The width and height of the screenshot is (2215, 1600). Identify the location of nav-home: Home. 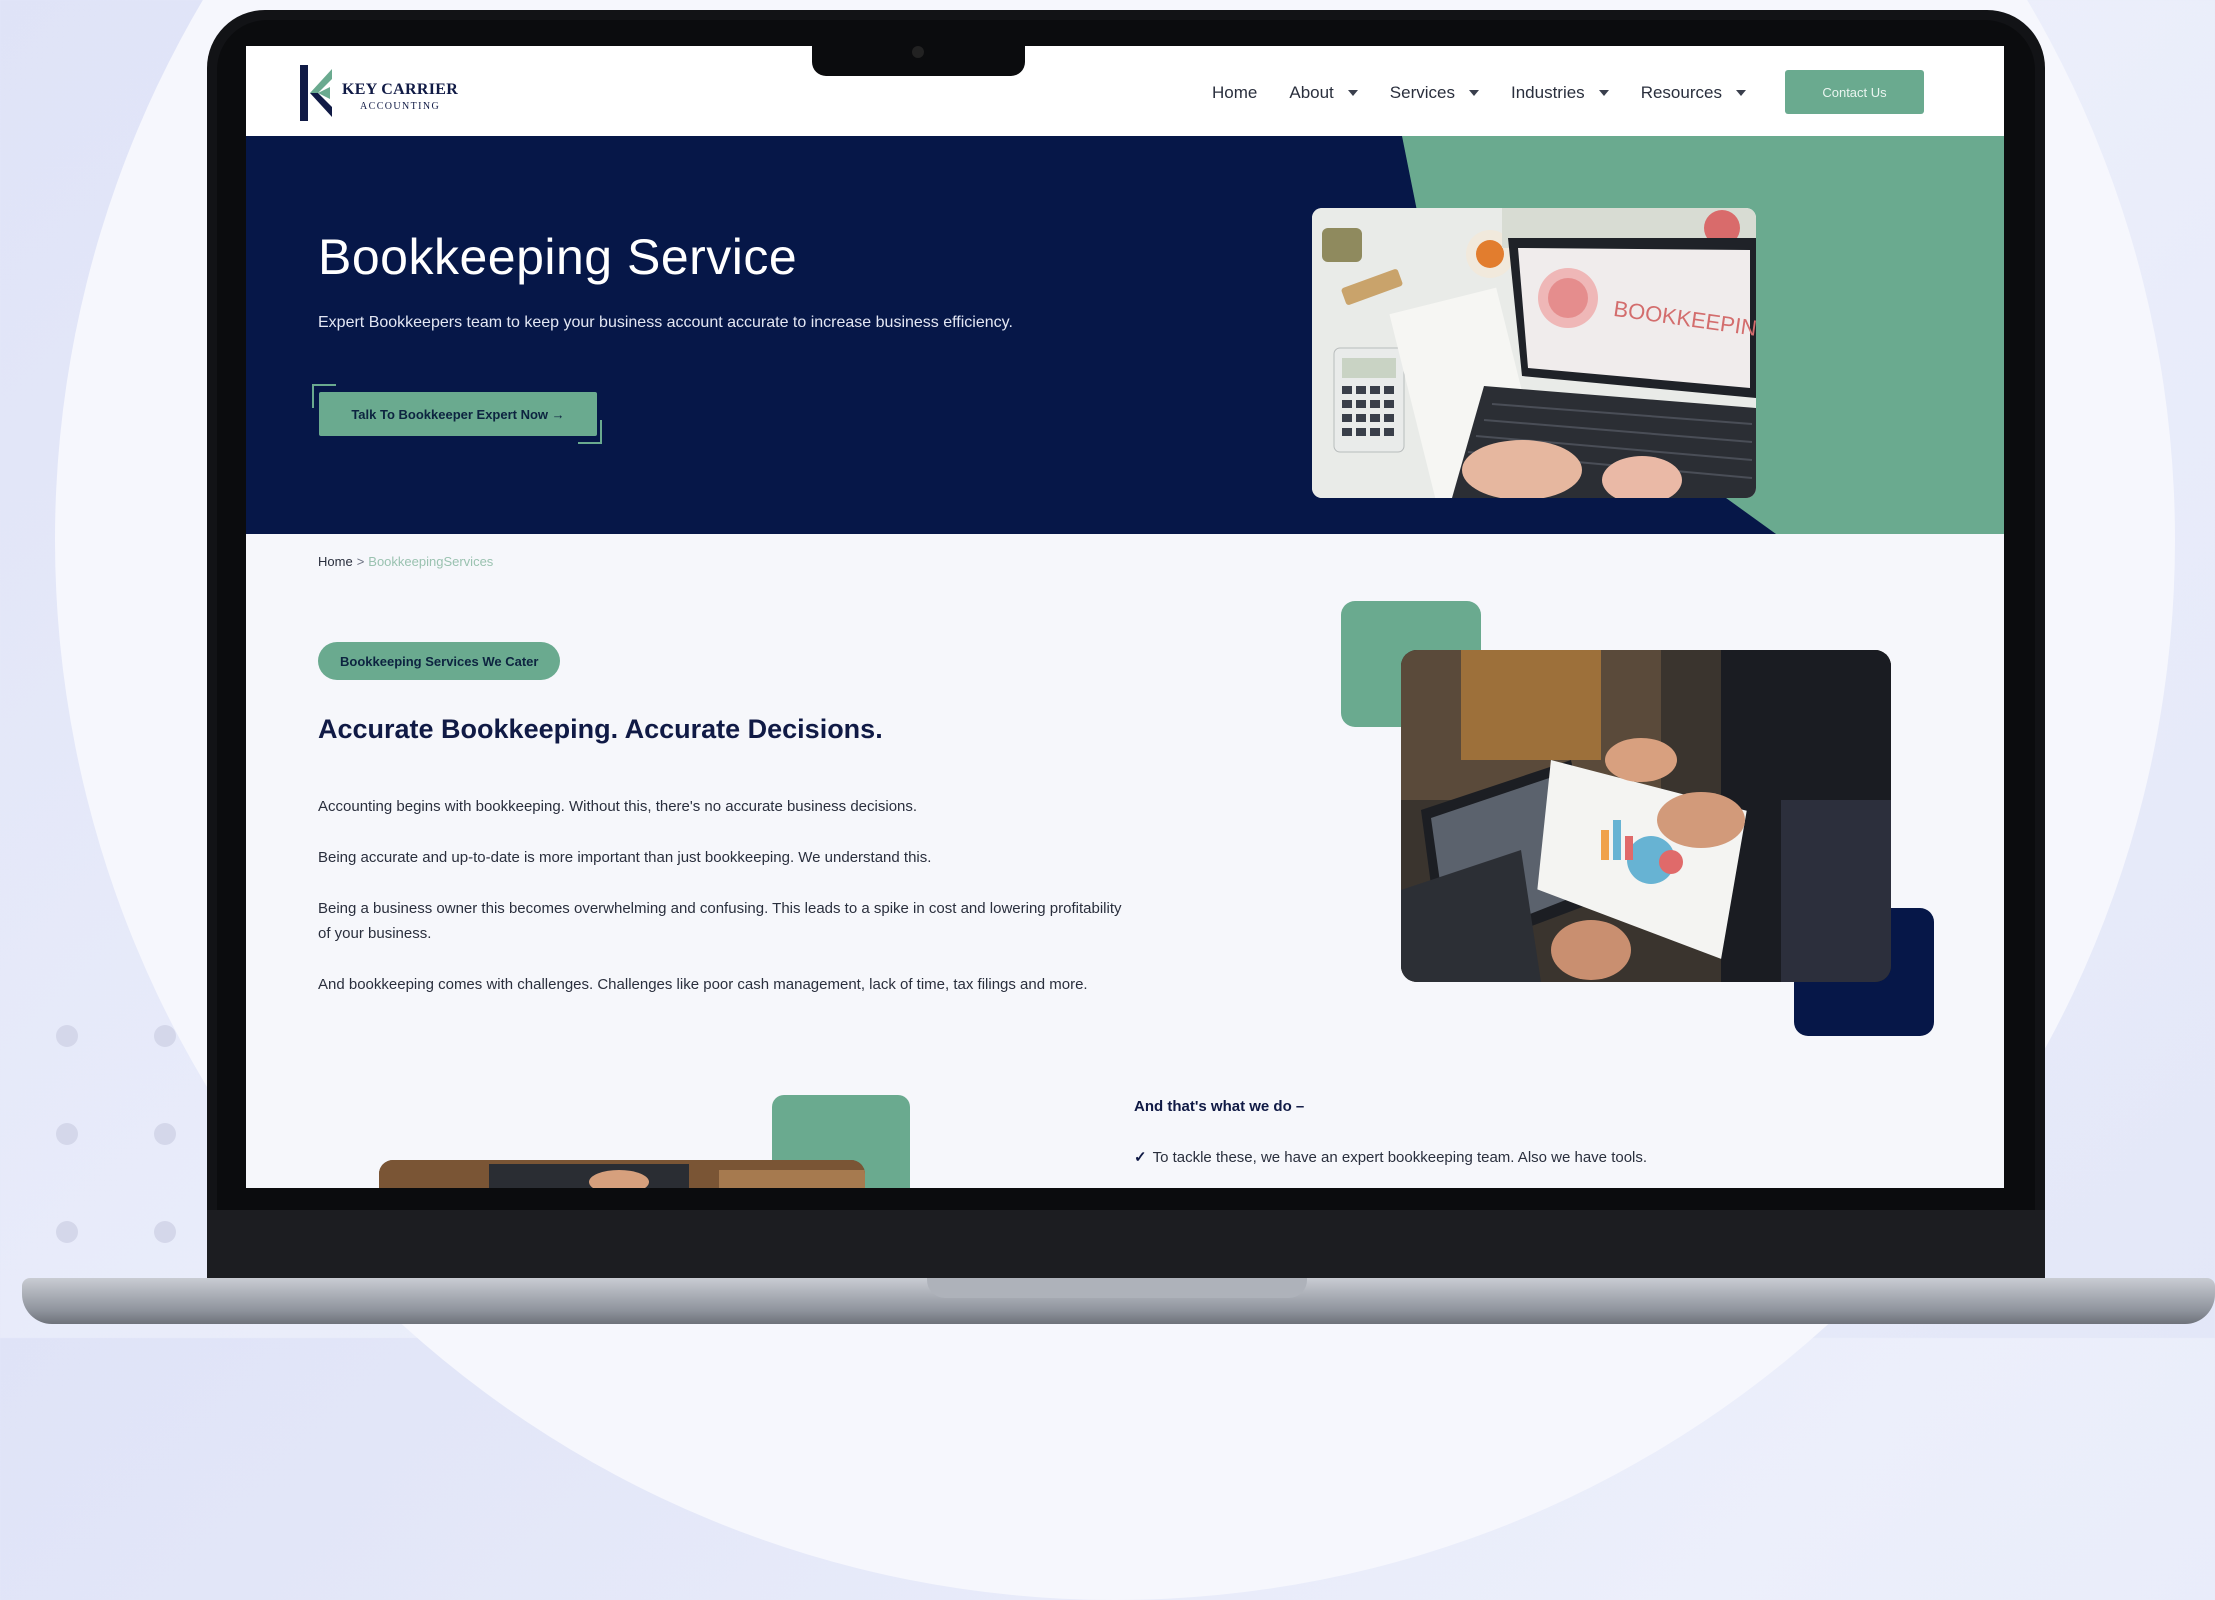
(1234, 93).